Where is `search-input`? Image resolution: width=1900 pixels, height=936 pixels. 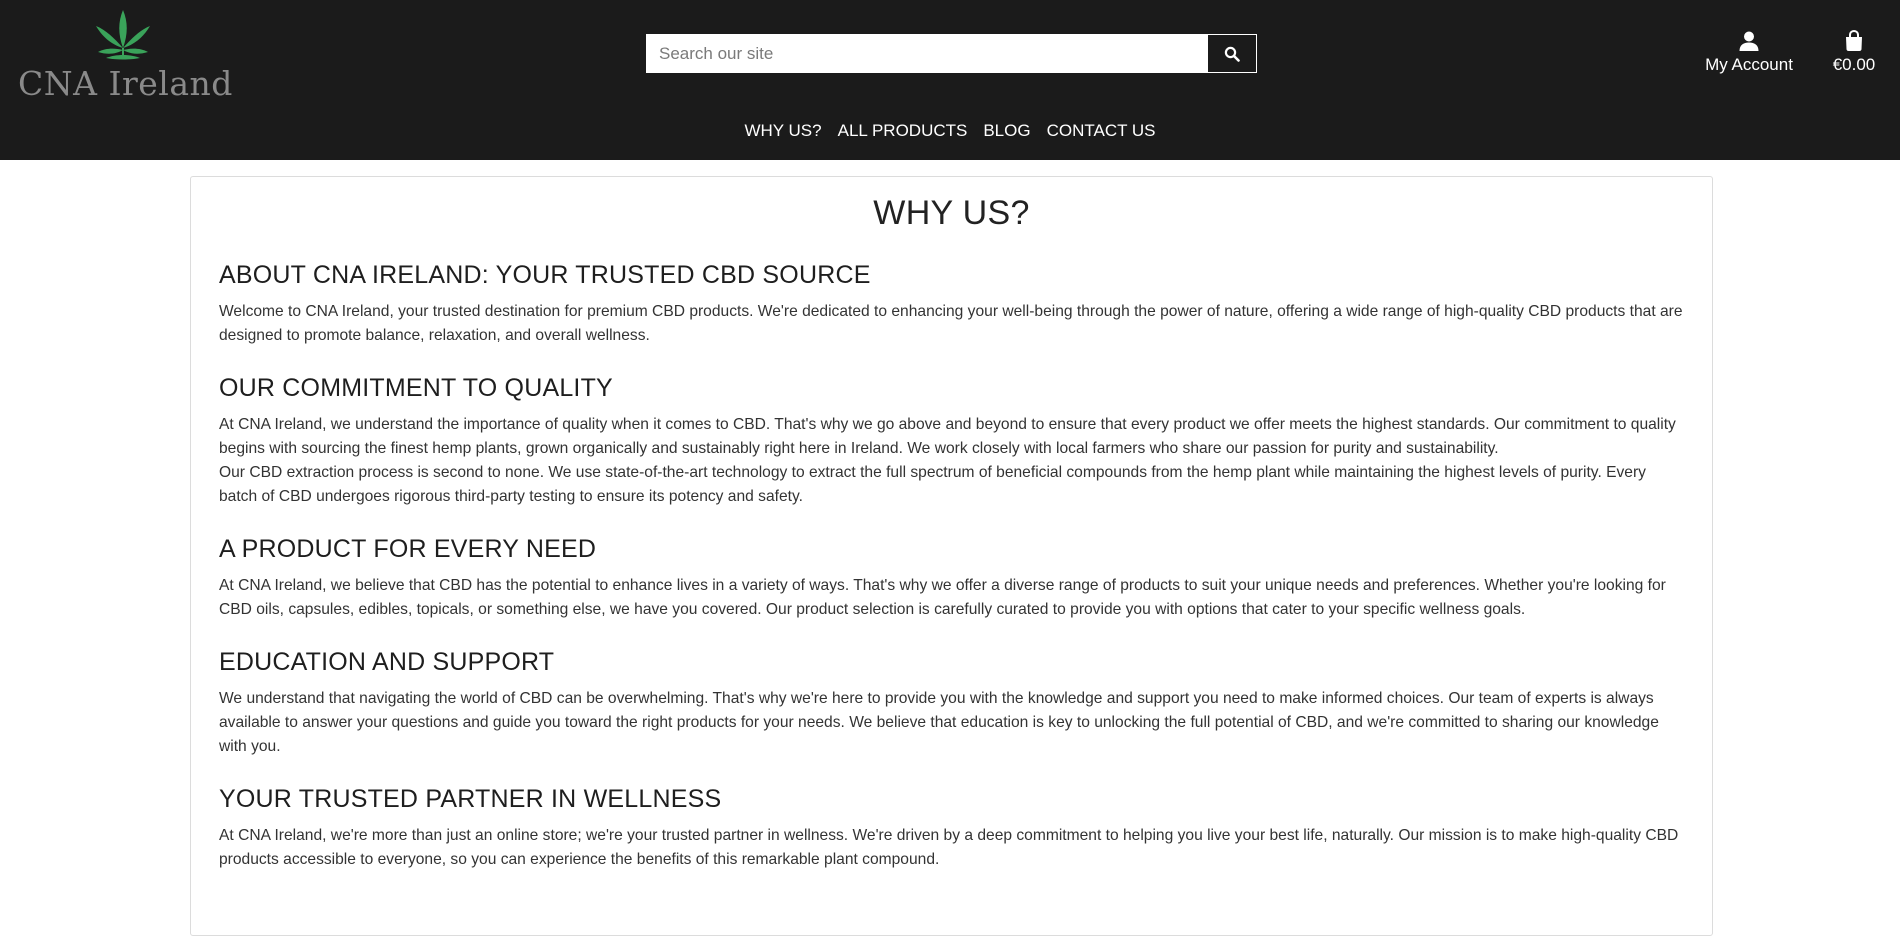 search-input is located at coordinates (927, 53).